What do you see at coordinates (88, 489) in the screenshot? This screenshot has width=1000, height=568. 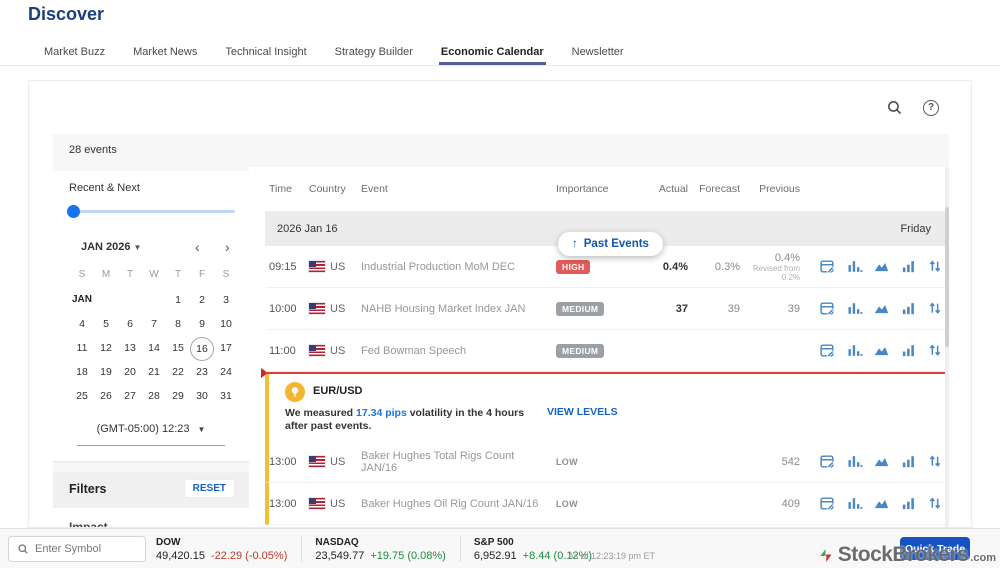 I see `filters-title: Filters` at bounding box center [88, 489].